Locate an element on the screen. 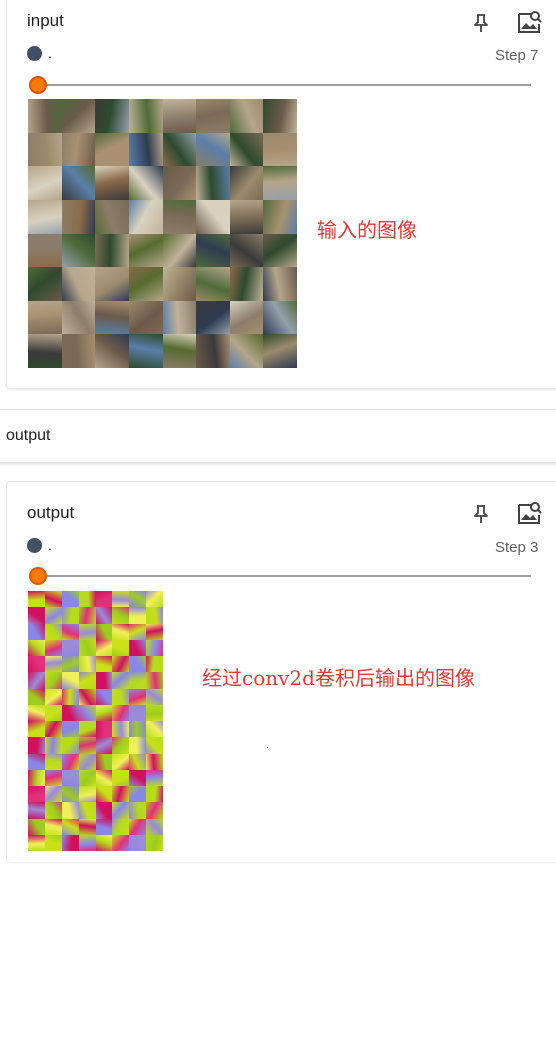 The height and width of the screenshot is (1061, 556). image-search-icon is located at coordinates (530, 22).